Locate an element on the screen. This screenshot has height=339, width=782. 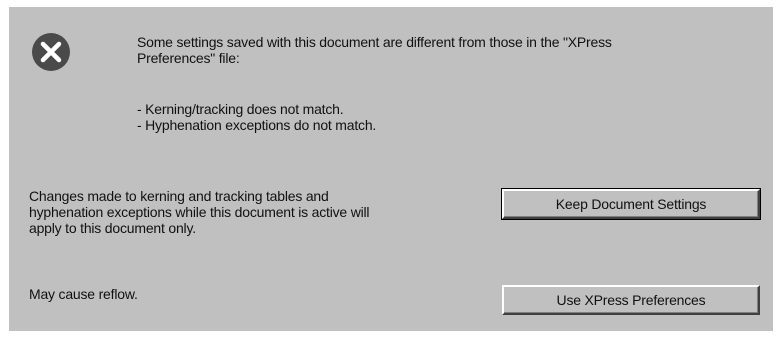
use-xpress-preferences-button: Use XPress Preferences is located at coordinates (631, 300).